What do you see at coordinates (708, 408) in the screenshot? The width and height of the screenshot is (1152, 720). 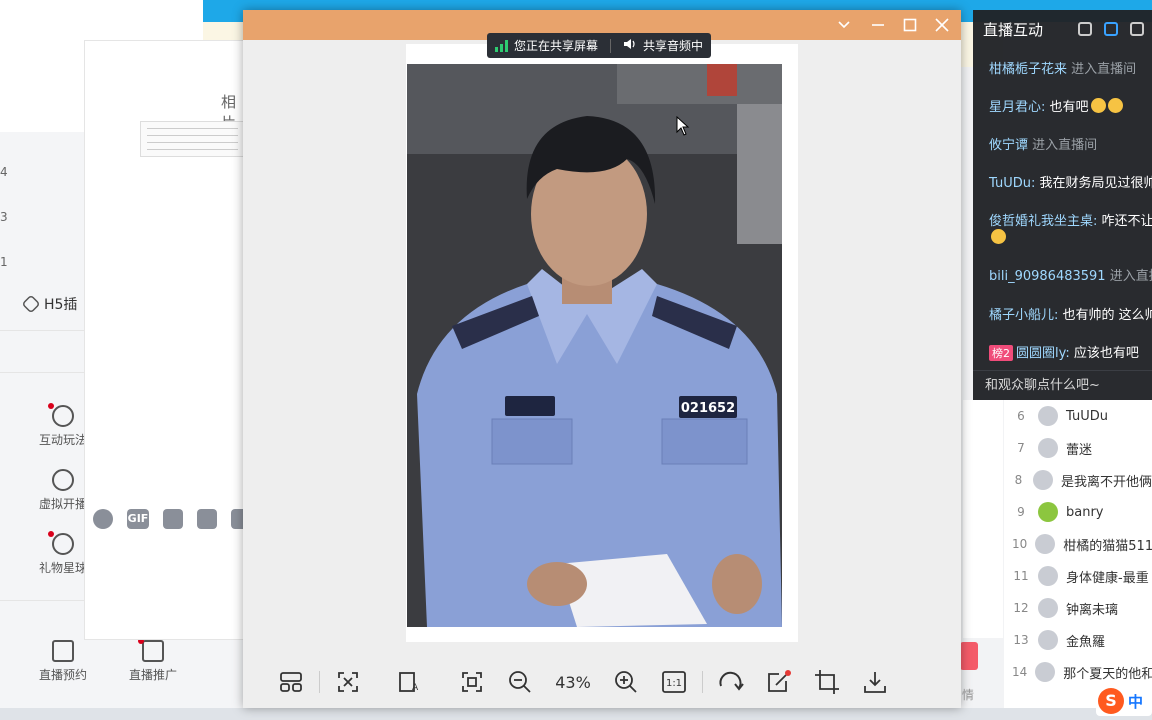 I see `badge-number: 021652` at bounding box center [708, 408].